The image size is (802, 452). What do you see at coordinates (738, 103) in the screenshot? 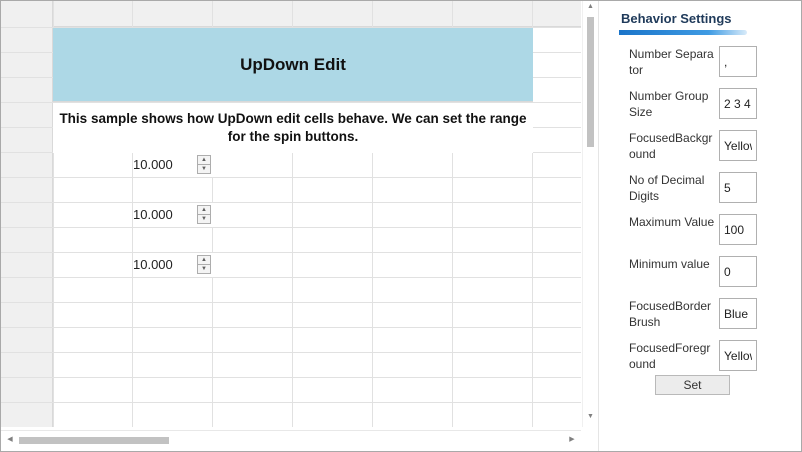
I see `number-group-size-input` at bounding box center [738, 103].